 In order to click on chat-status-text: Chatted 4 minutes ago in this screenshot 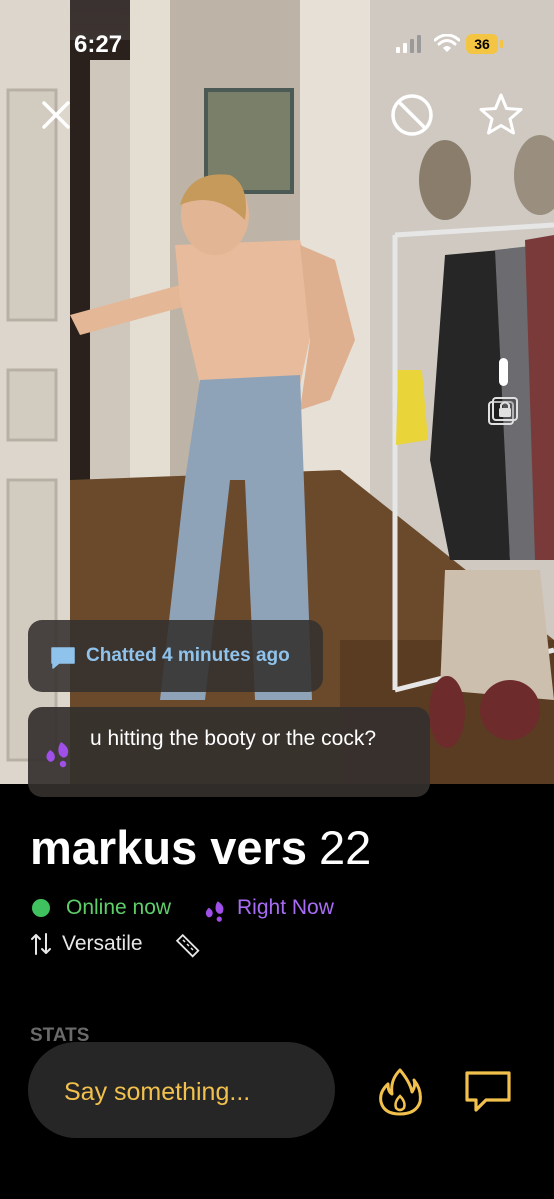, I will do `click(188, 655)`.